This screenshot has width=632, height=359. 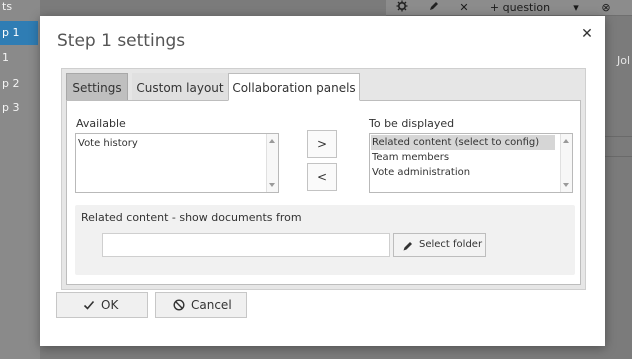 I want to click on available-listbox: Vote history, so click(x=177, y=163).